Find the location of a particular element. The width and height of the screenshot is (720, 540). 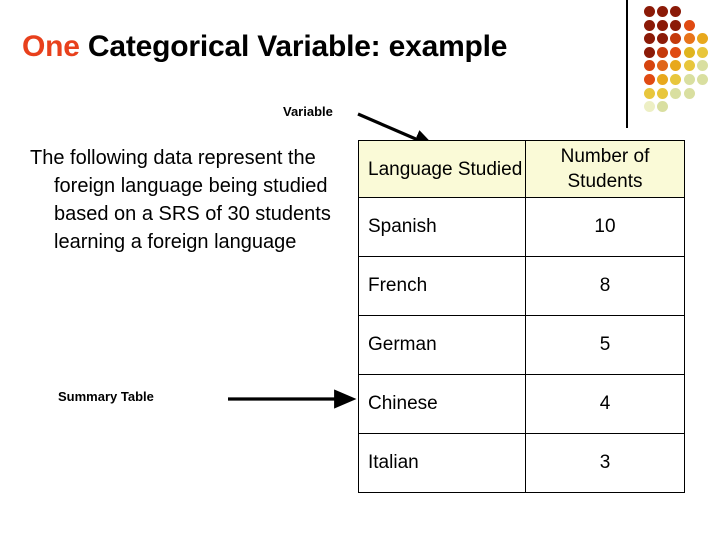

title-rest: Categorical Variable: example is located at coordinates (293, 46).